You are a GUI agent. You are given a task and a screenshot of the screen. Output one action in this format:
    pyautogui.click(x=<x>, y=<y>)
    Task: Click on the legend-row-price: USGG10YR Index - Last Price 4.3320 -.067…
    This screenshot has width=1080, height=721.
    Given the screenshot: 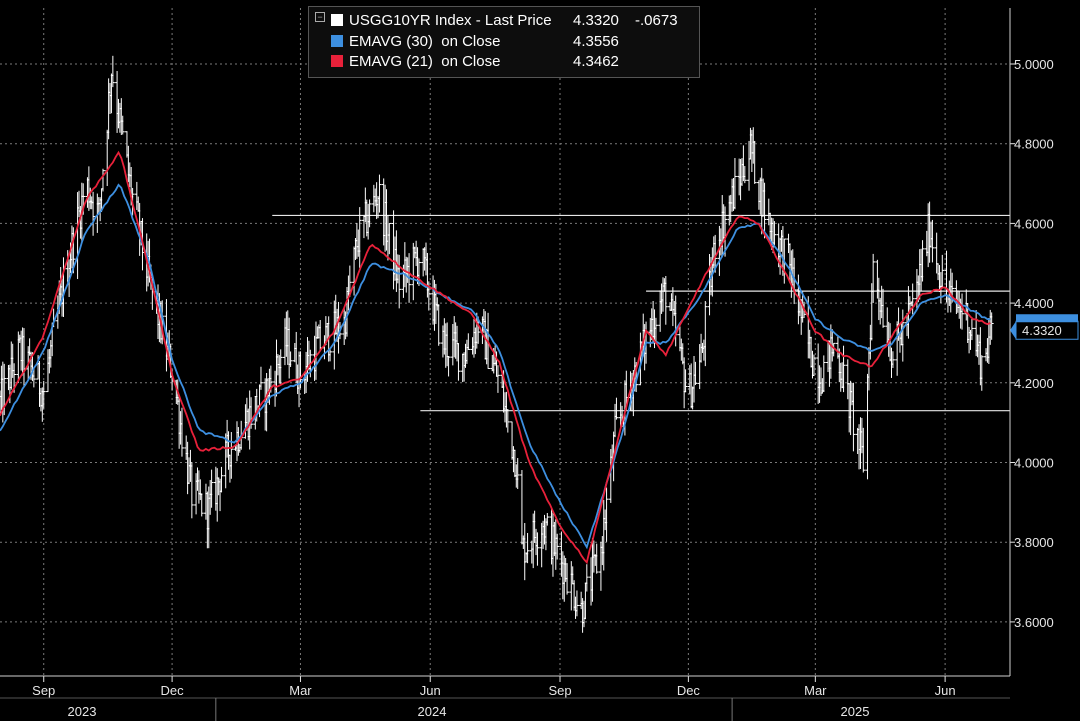 What is the action you would take?
    pyautogui.click(x=504, y=20)
    